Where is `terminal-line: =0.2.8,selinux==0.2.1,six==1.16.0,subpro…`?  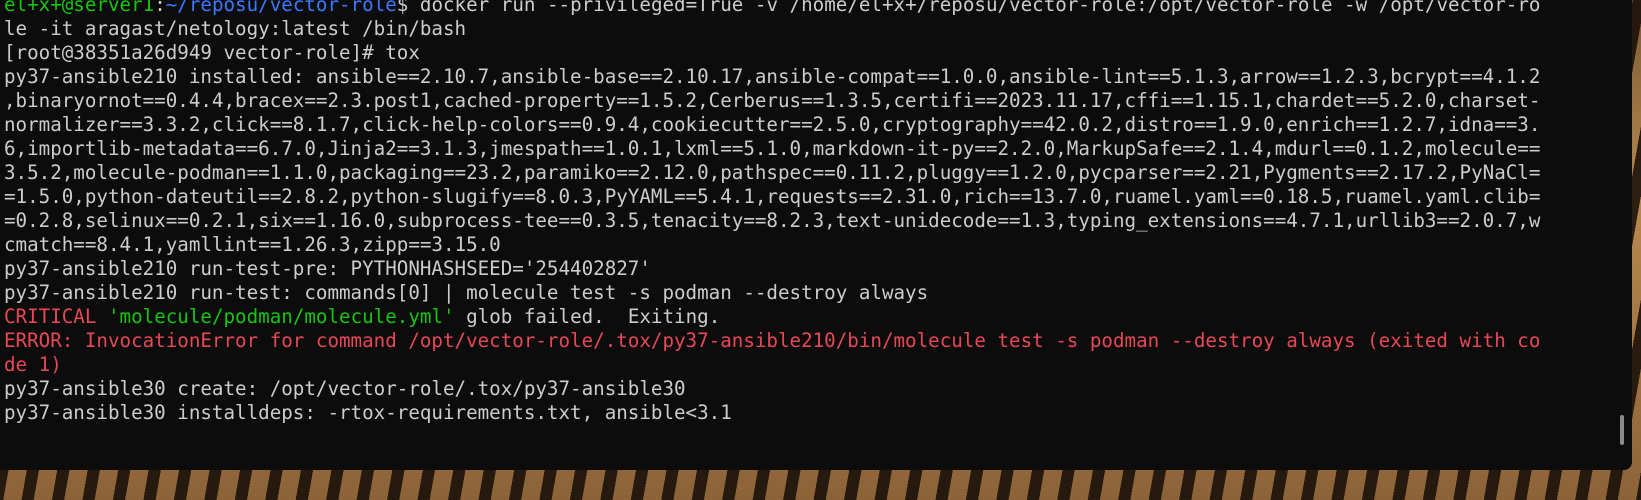 terminal-line: =0.2.8,selinux==0.2.1,six==1.16.0,subpro… is located at coordinates (772, 220).